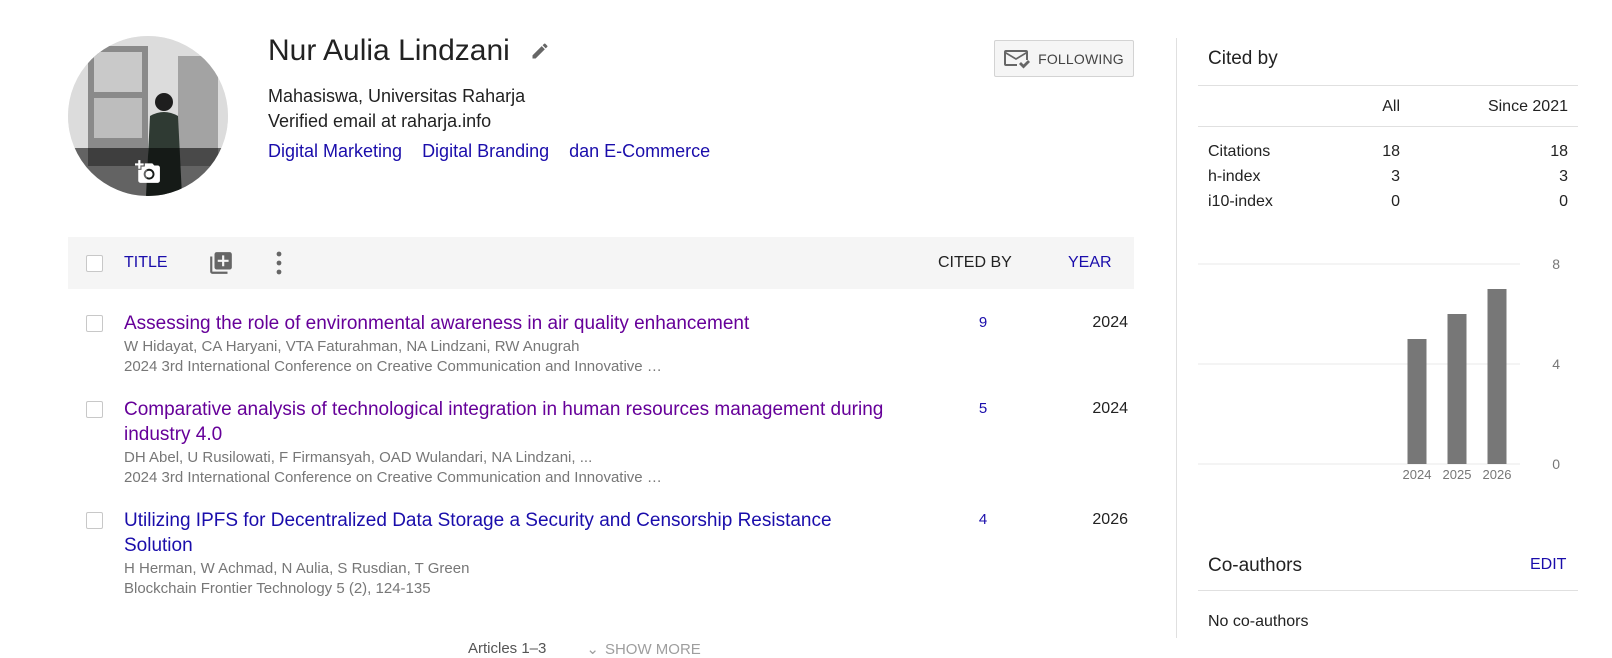 This screenshot has height=658, width=1612. Describe the element at coordinates (1556, 364) in the screenshot. I see `y-tick-label: 4` at that location.